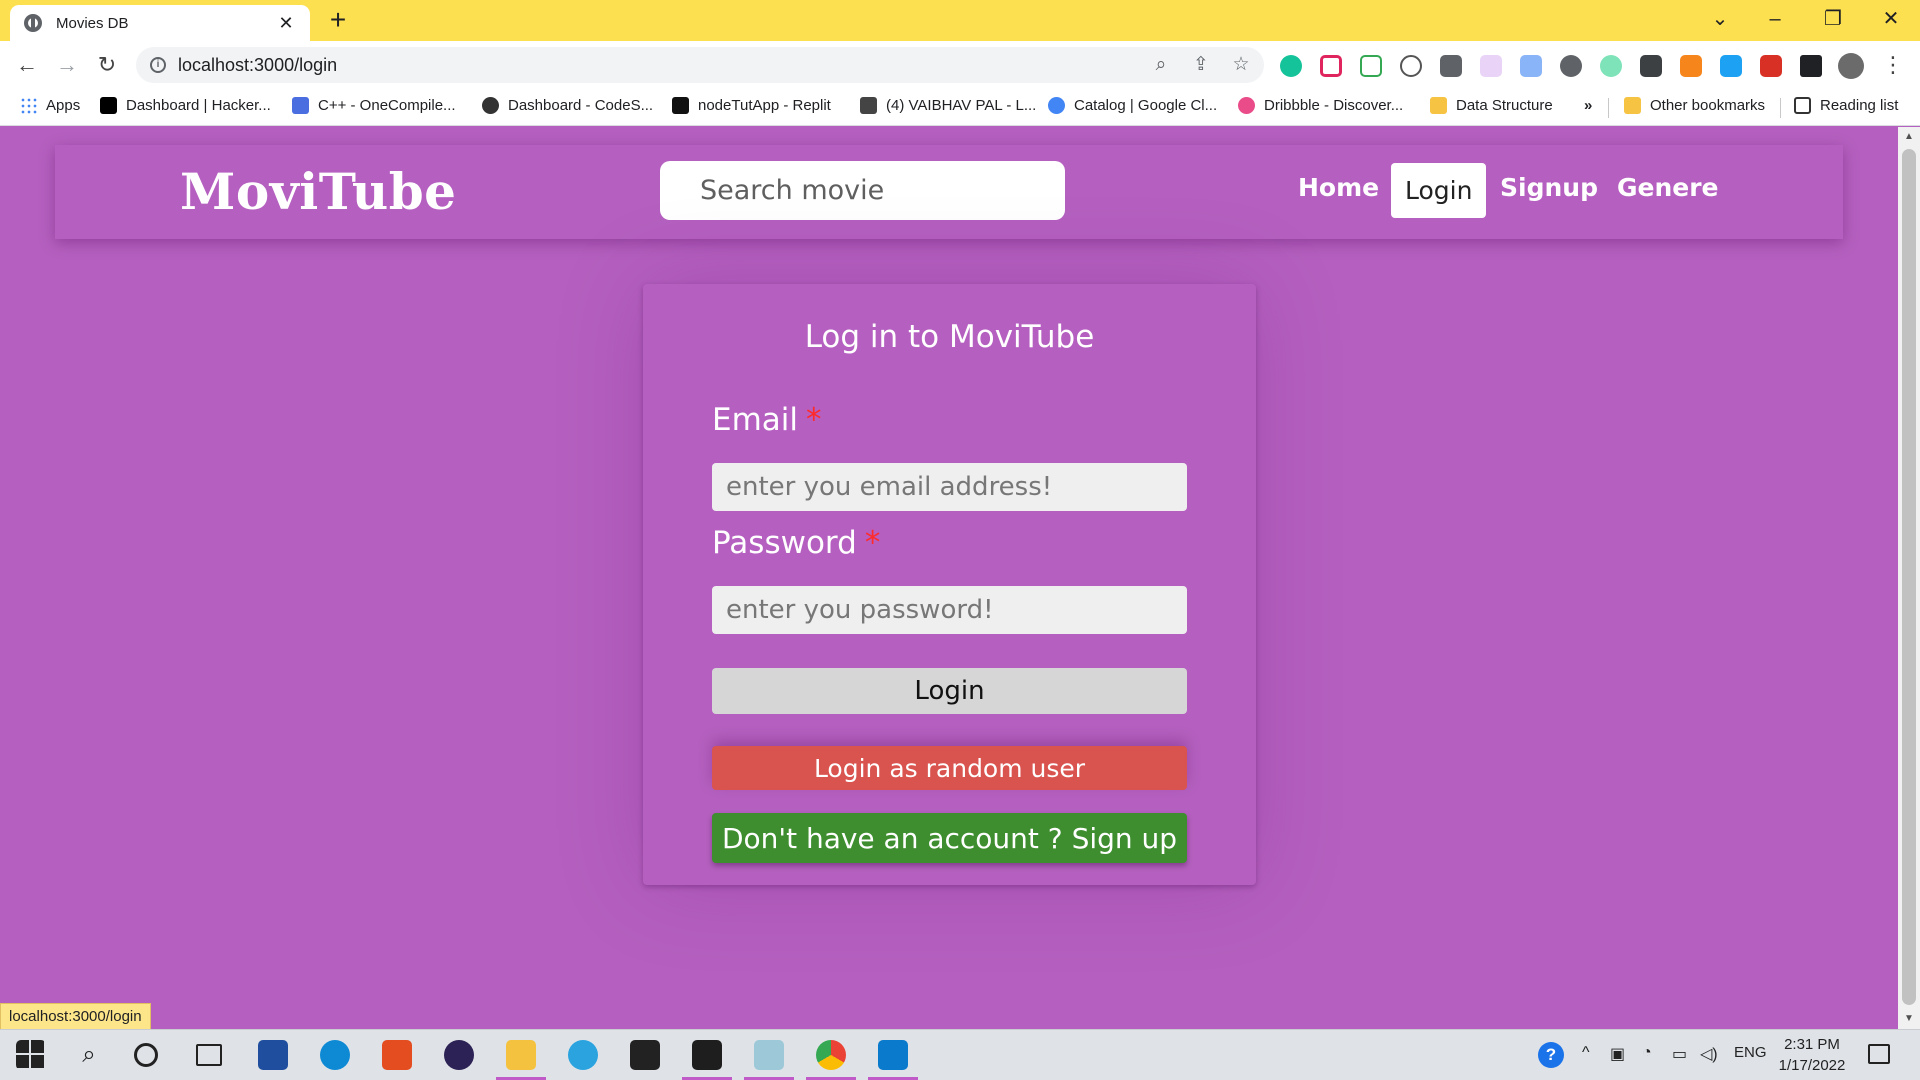 The image size is (1920, 1080). What do you see at coordinates (1750, 1052) in the screenshot?
I see `language-indicator: ENG` at bounding box center [1750, 1052].